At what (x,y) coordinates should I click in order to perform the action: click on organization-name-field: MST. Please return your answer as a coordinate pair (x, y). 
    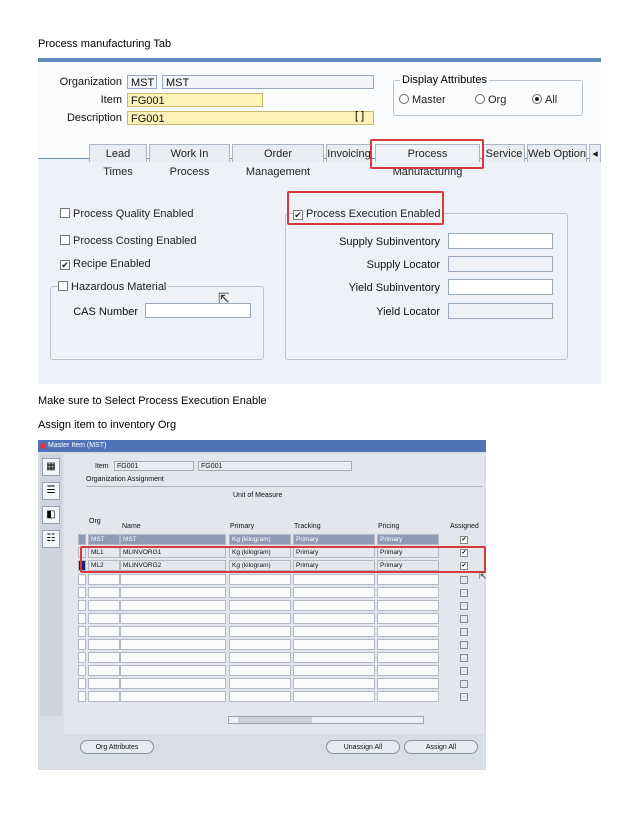
    Looking at the image, I should click on (268, 82).